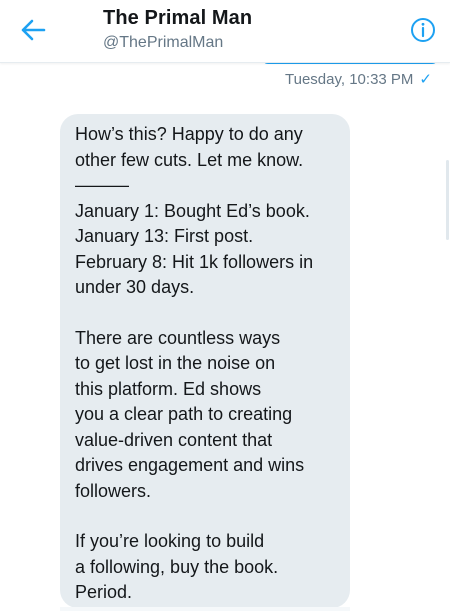  Describe the element at coordinates (163, 42) in the screenshot. I see `contact-handle: @ThePrimalMan` at that location.